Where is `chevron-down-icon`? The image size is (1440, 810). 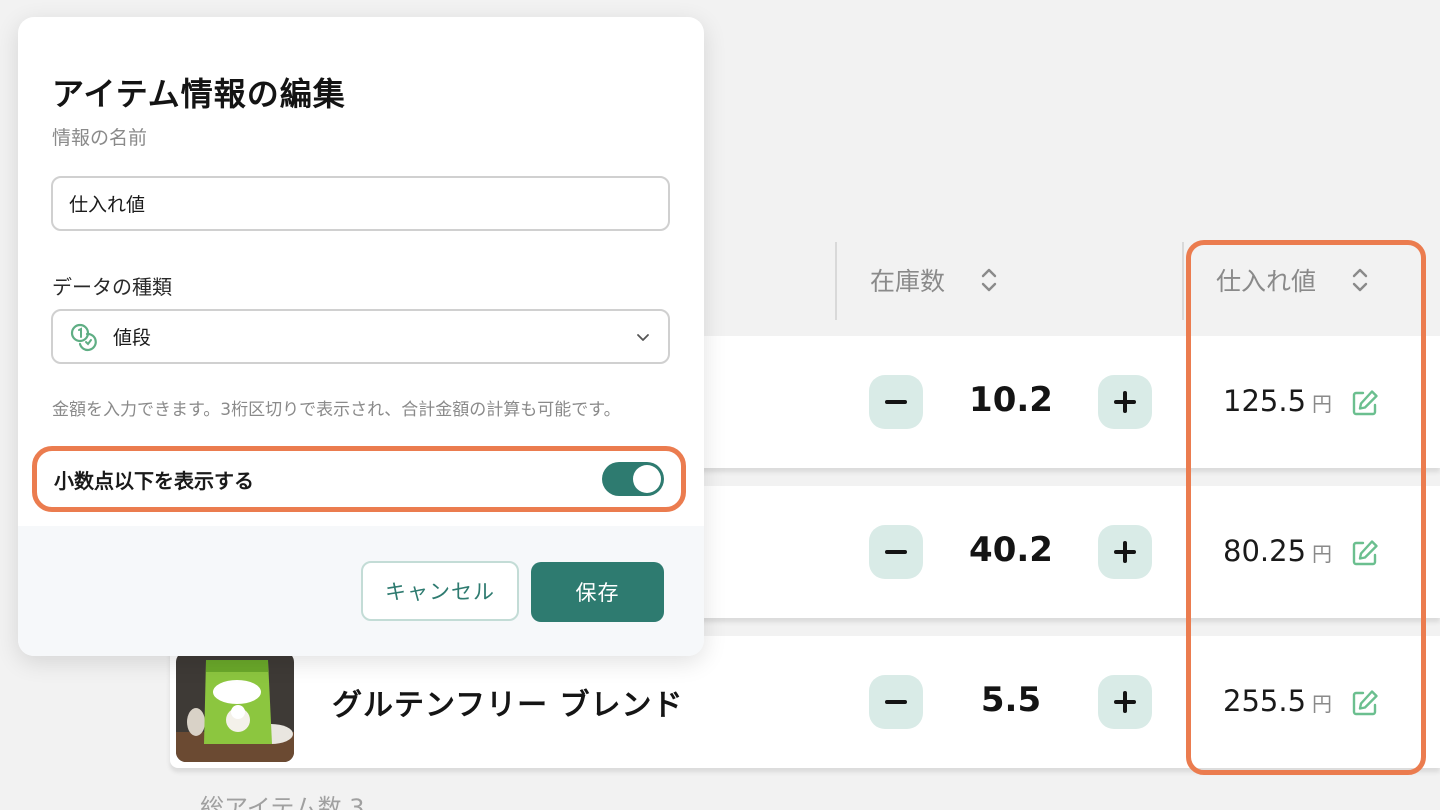
chevron-down-icon is located at coordinates (643, 337).